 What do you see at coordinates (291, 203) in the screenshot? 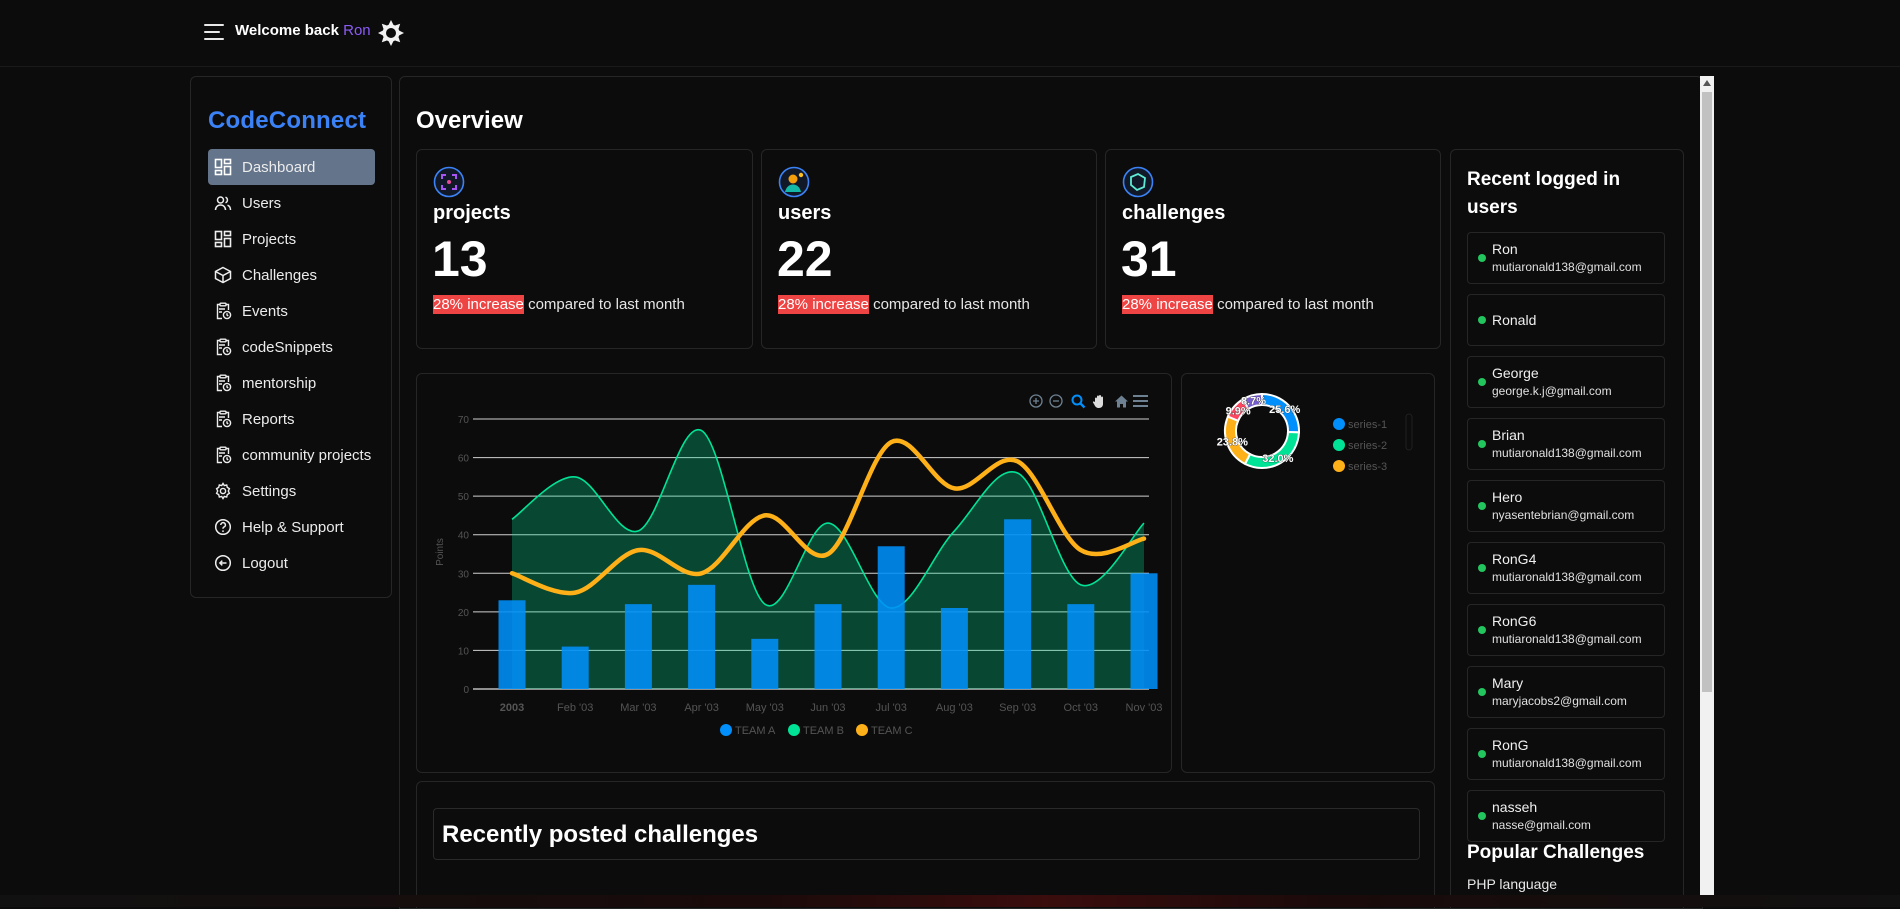
I see `sidebar-item-users: Users` at bounding box center [291, 203].